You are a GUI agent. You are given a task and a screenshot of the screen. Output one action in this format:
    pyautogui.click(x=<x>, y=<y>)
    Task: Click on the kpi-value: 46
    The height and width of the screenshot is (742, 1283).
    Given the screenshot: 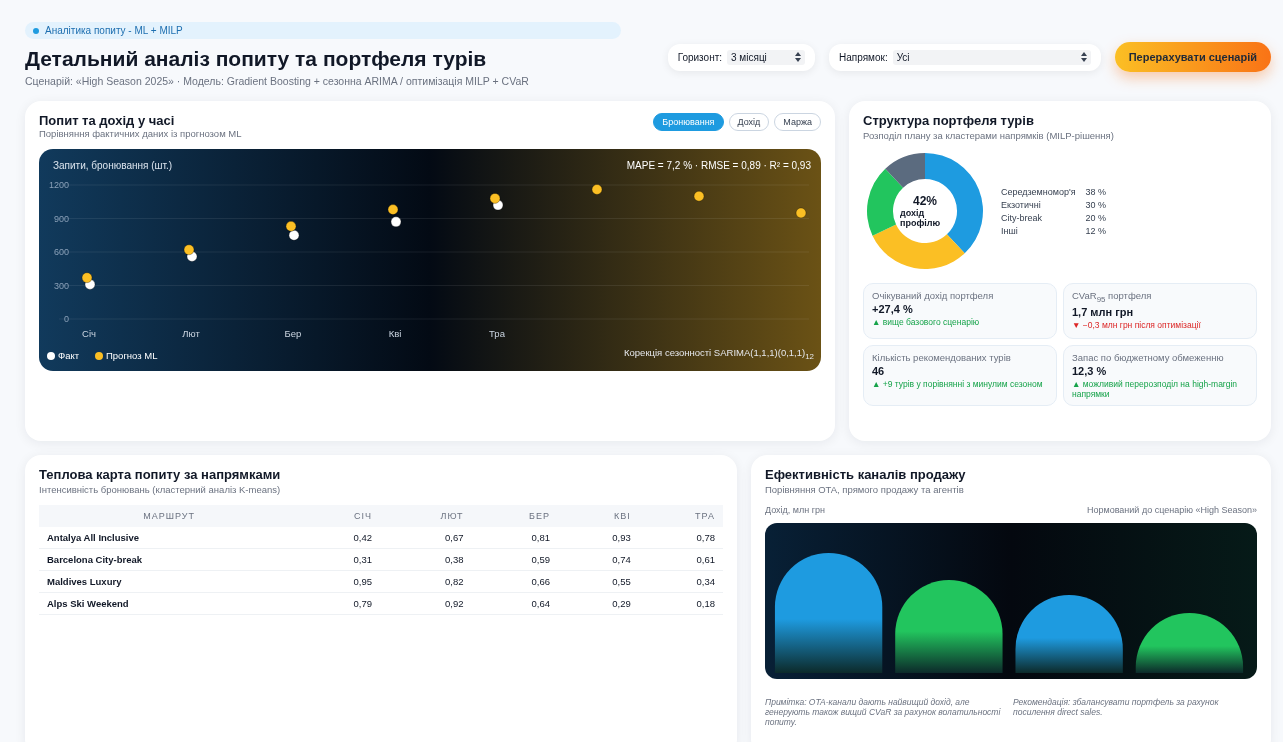 What is the action you would take?
    pyautogui.click(x=879, y=371)
    